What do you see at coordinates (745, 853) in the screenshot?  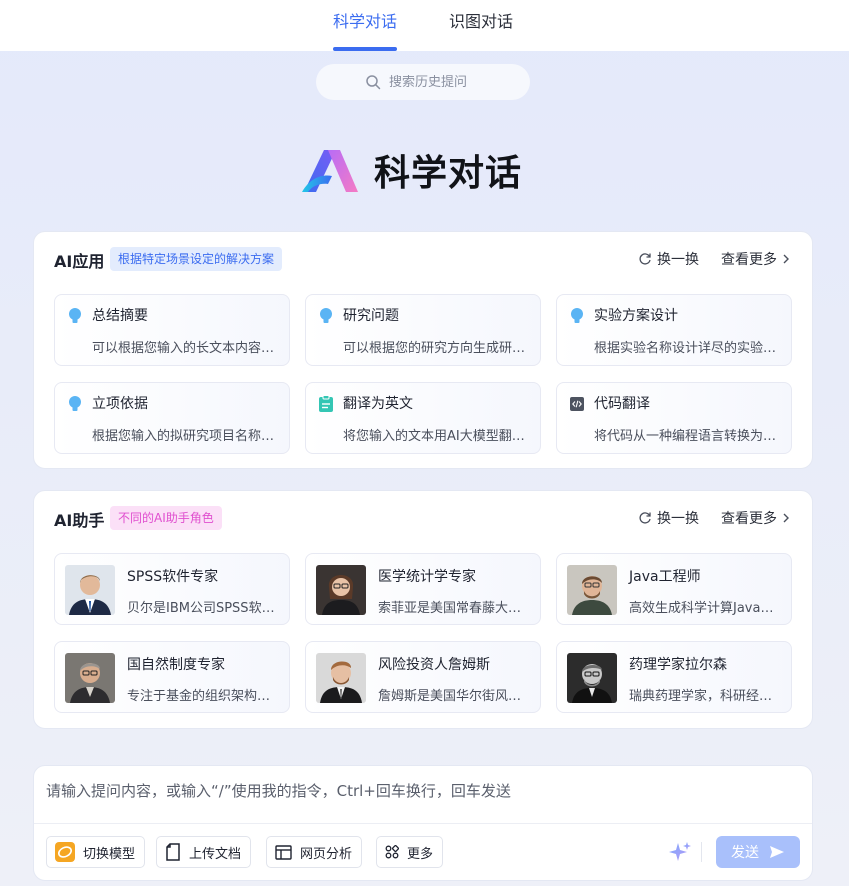 I see `send-label: 发送` at bounding box center [745, 853].